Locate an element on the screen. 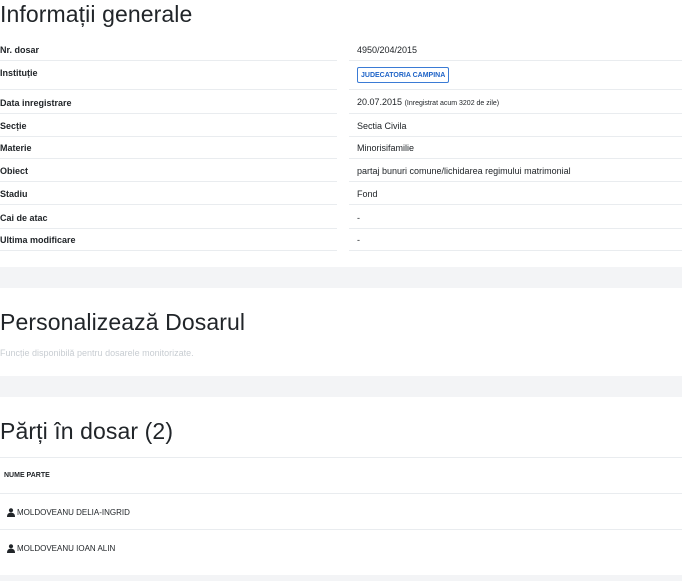 The height and width of the screenshot is (581, 682). customize-case-title: Personalizează Dosarul is located at coordinates (123, 322).